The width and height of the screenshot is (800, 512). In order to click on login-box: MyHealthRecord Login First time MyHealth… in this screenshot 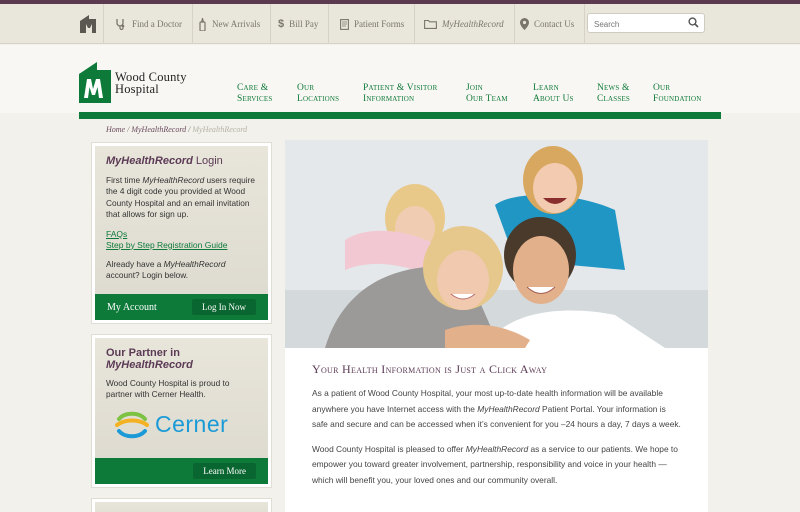, I will do `click(181, 233)`.